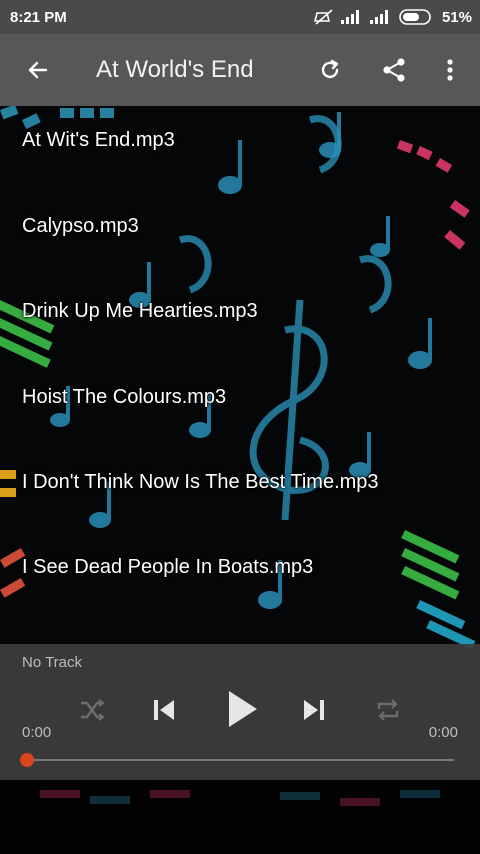 This screenshot has width=480, height=854. Describe the element at coordinates (140, 311) in the screenshot. I see `track-item: Drink Up Me Hearties.mp3` at that location.